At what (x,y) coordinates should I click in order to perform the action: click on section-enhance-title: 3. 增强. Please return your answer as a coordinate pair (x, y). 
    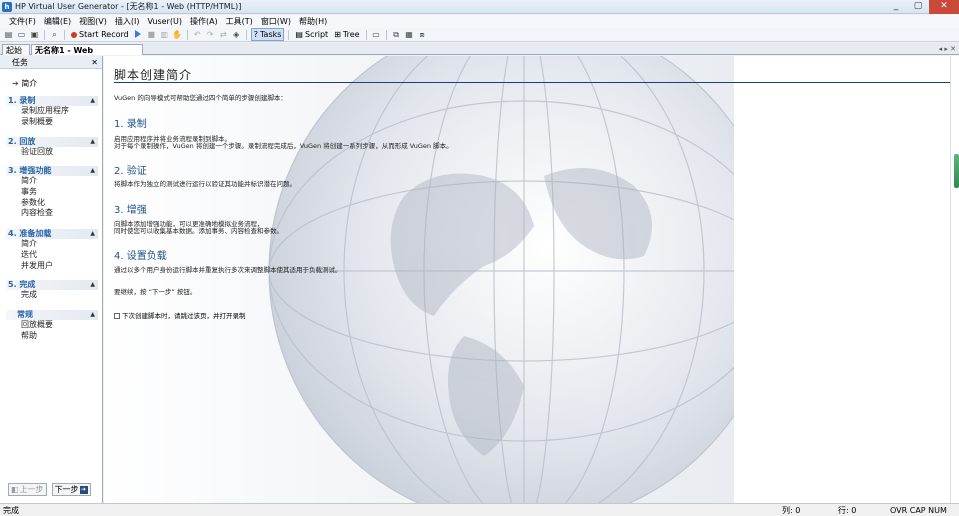
    Looking at the image, I should click on (130, 210).